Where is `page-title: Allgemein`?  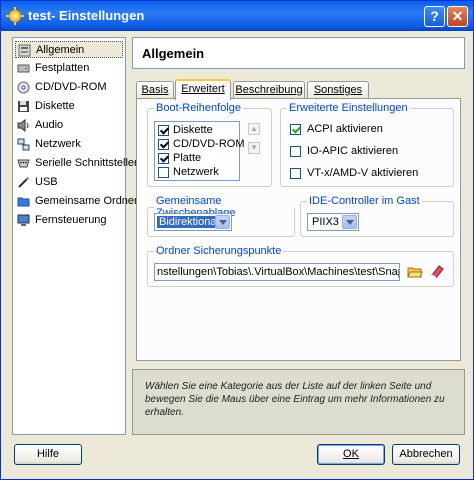 page-title: Allgemein is located at coordinates (173, 53).